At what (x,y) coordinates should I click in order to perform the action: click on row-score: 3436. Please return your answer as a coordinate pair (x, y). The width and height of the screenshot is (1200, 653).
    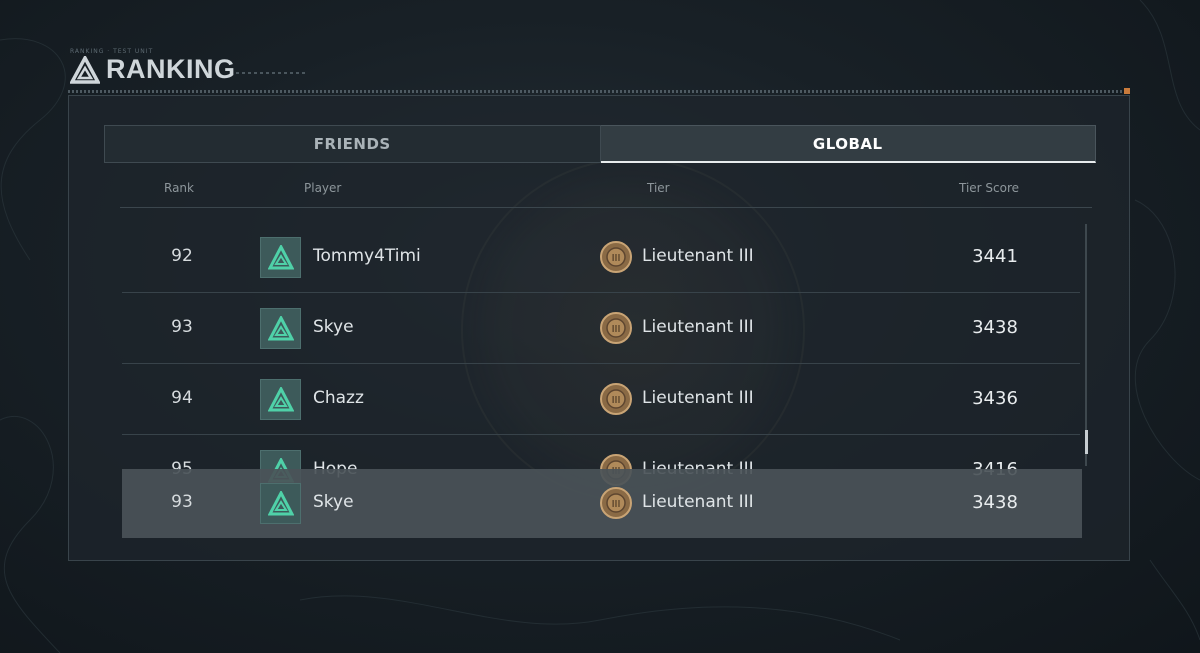
    Looking at the image, I should click on (995, 398).